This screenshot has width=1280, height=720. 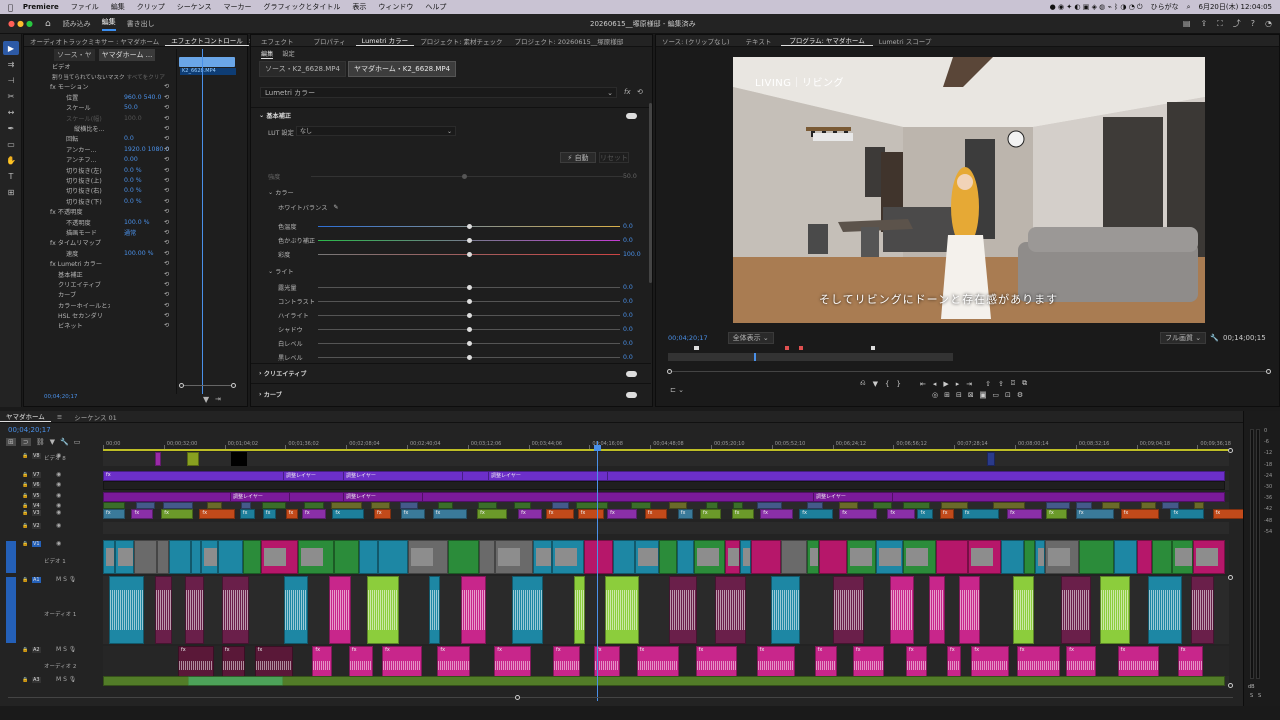 What do you see at coordinates (99, 326) in the screenshot?
I see `effect-row: ビネット ⟲` at bounding box center [99, 326].